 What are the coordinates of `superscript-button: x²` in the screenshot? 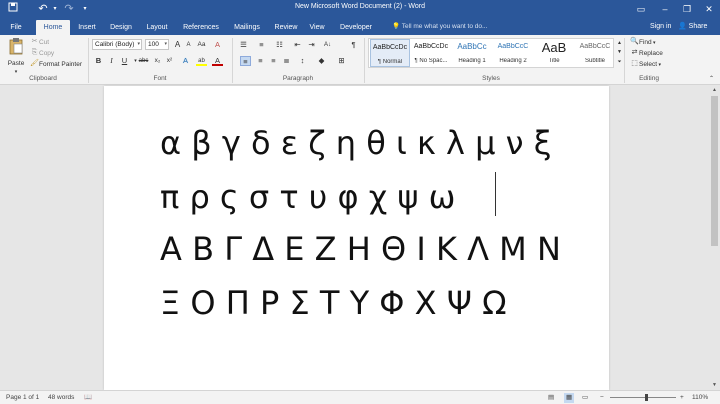 It's located at (169, 61).